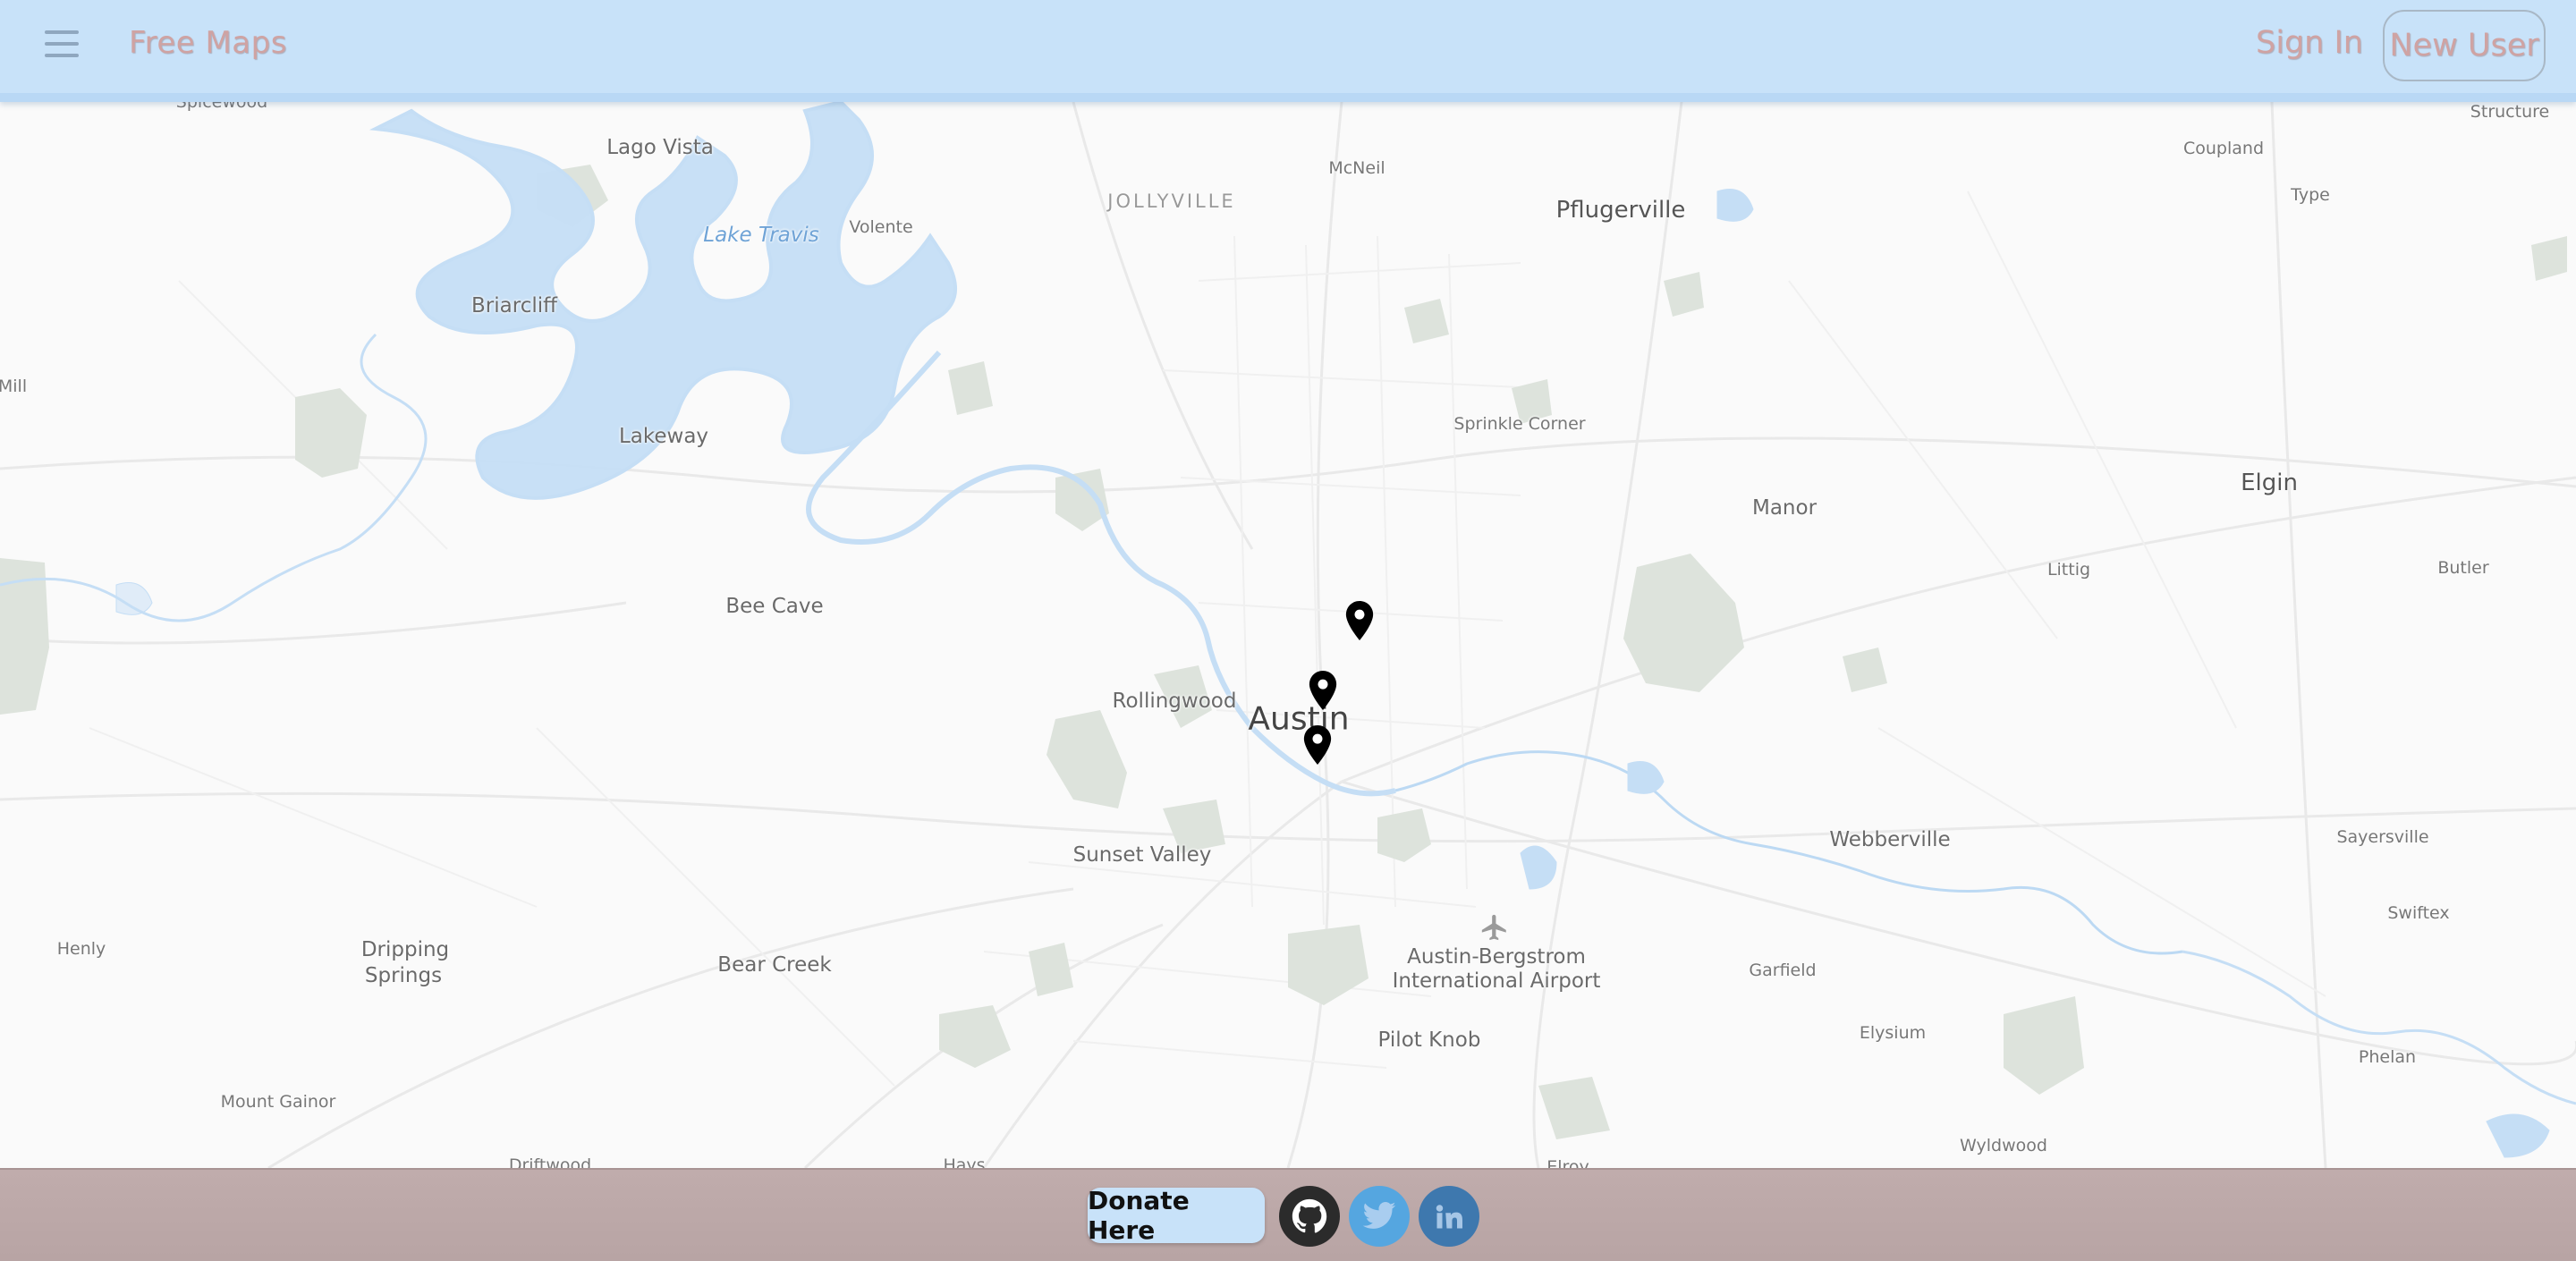 The width and height of the screenshot is (2576, 1261). I want to click on place-label: Garfield, so click(1783, 970).